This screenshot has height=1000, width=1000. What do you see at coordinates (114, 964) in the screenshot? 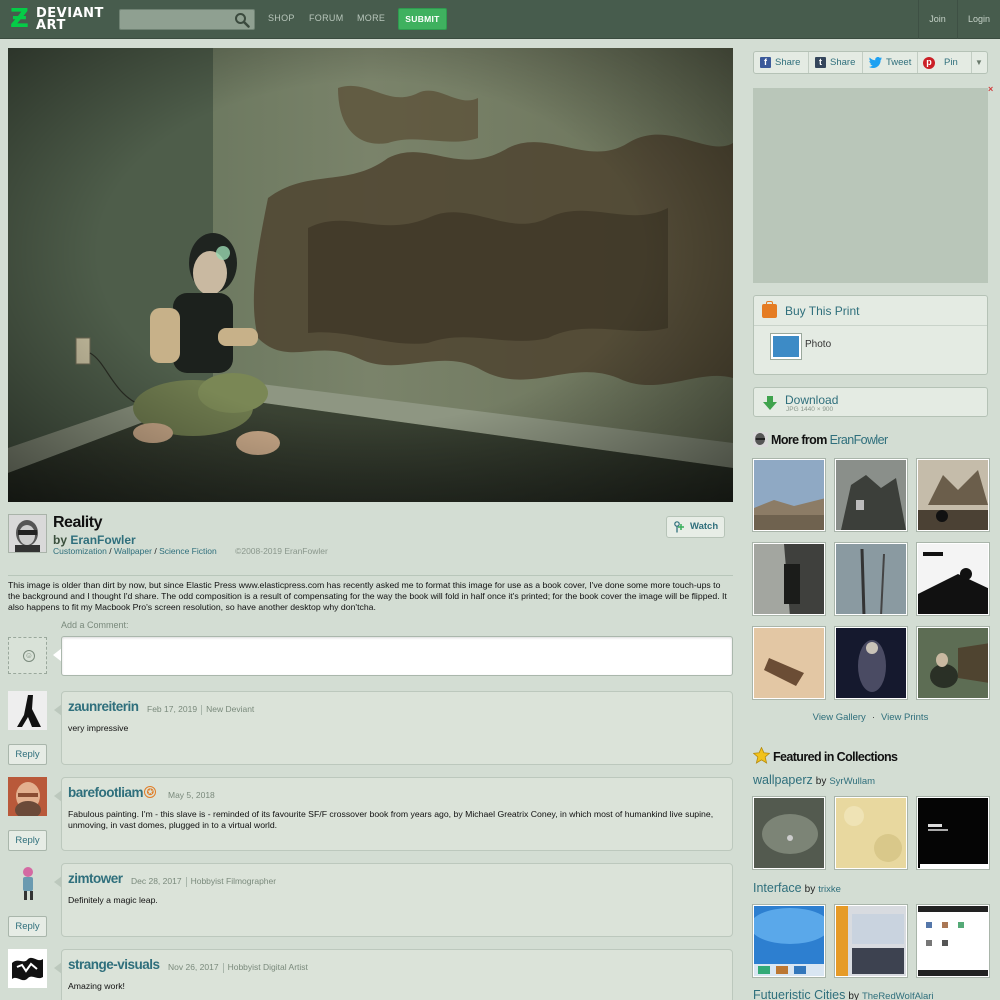
I see `comment-username: strange-visuals` at bounding box center [114, 964].